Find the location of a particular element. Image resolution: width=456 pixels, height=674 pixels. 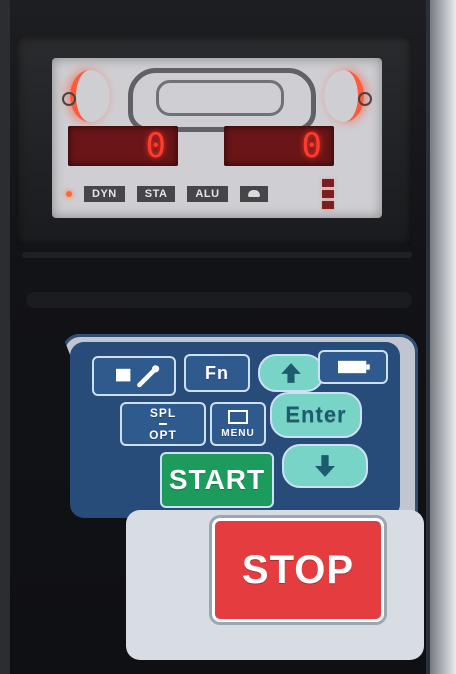

function-button: Fn is located at coordinates (217, 373).